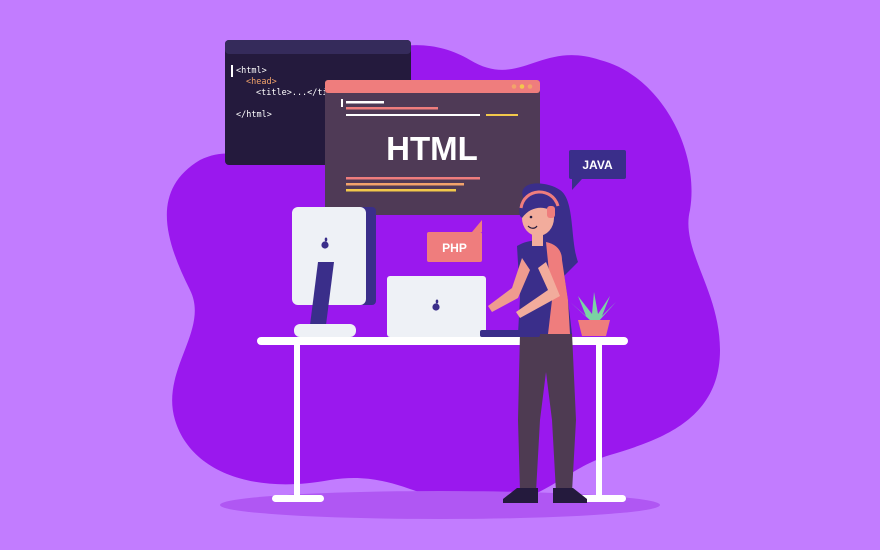 The image size is (880, 550). What do you see at coordinates (251, 71) in the screenshot?
I see `code-line-html-open: <html>` at bounding box center [251, 71].